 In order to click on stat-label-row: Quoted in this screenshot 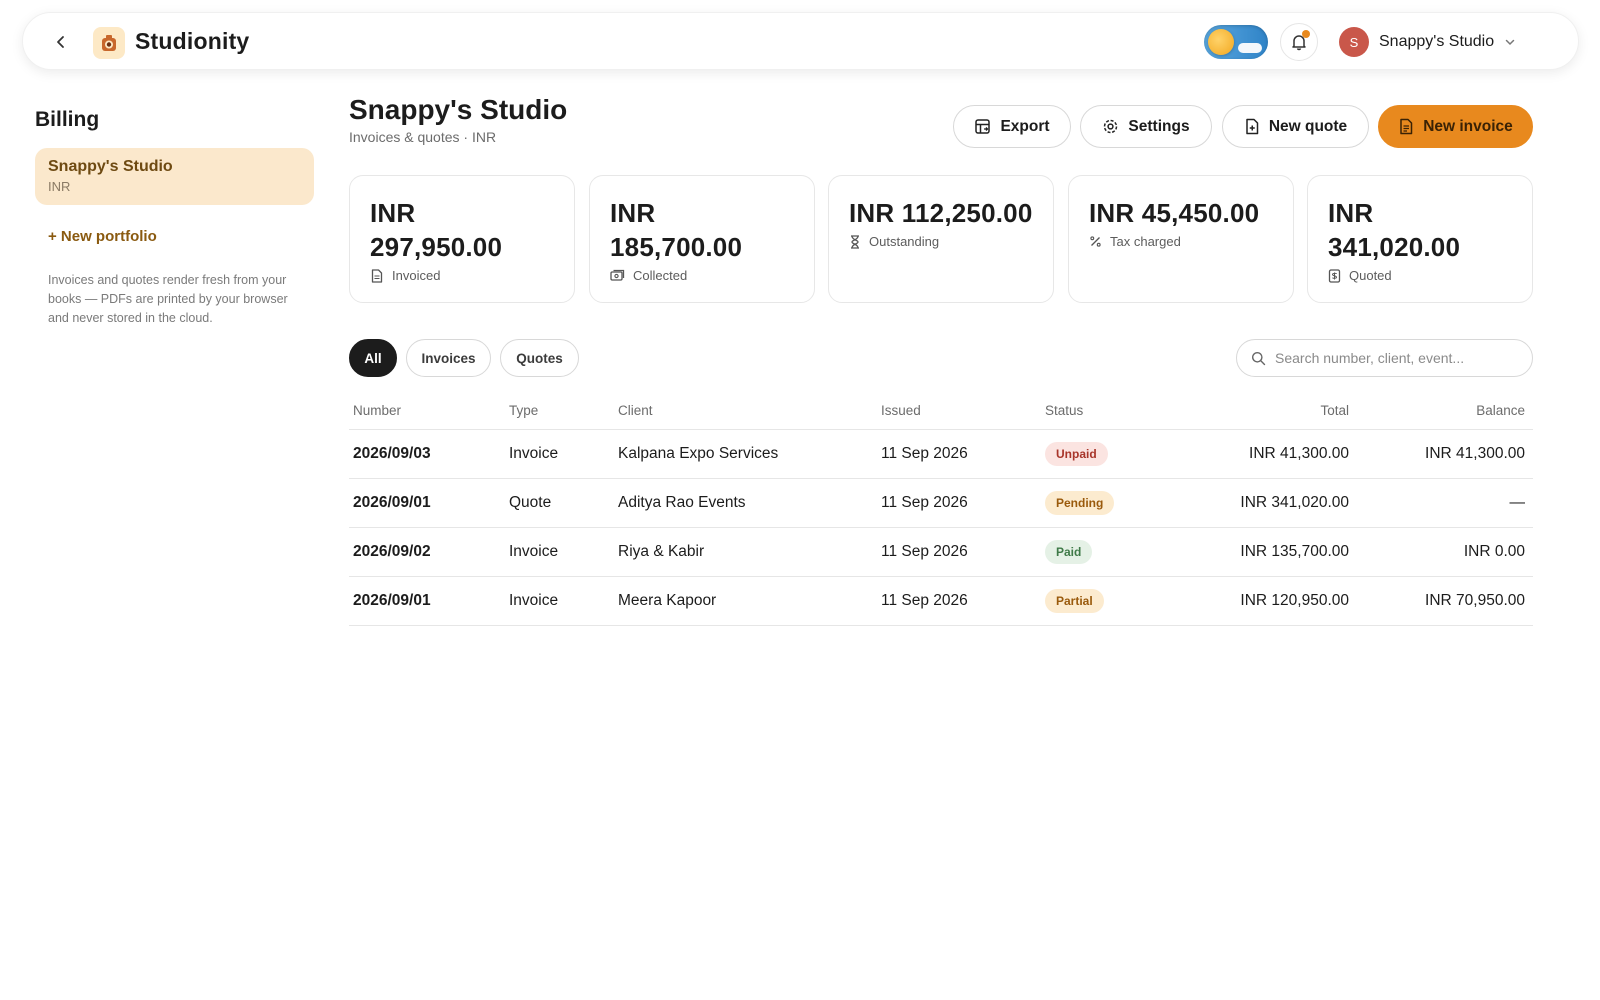, I will do `click(1420, 275)`.